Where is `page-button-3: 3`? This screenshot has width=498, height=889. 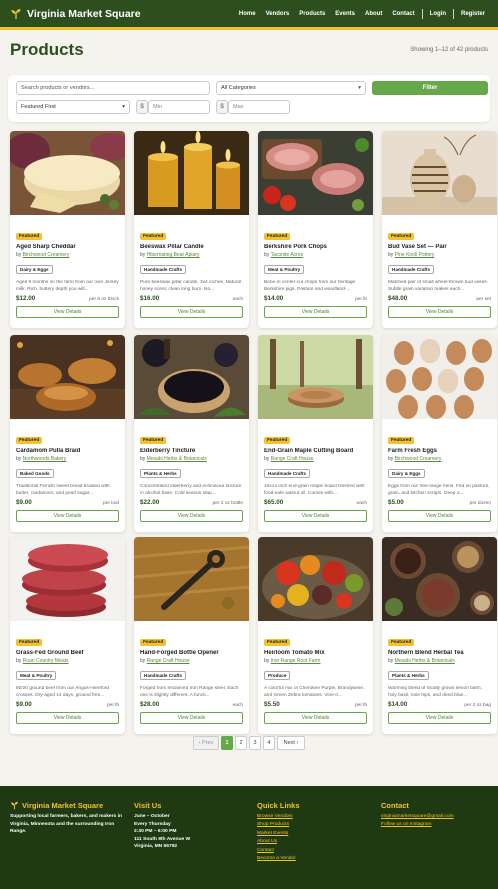
page-button-3: 3 is located at coordinates (255, 743).